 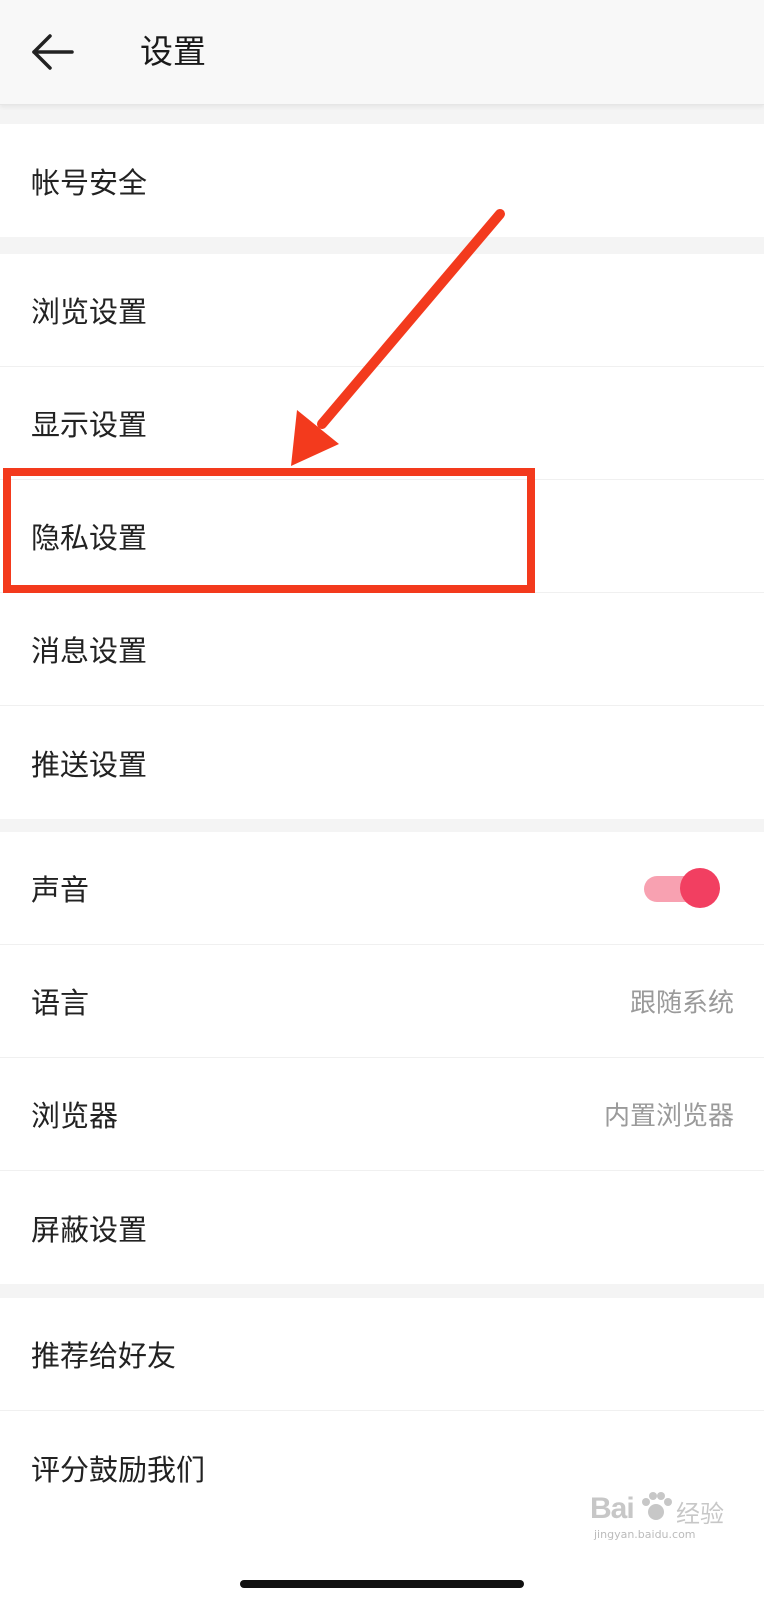 I want to click on page-title: 设置, so click(x=173, y=51).